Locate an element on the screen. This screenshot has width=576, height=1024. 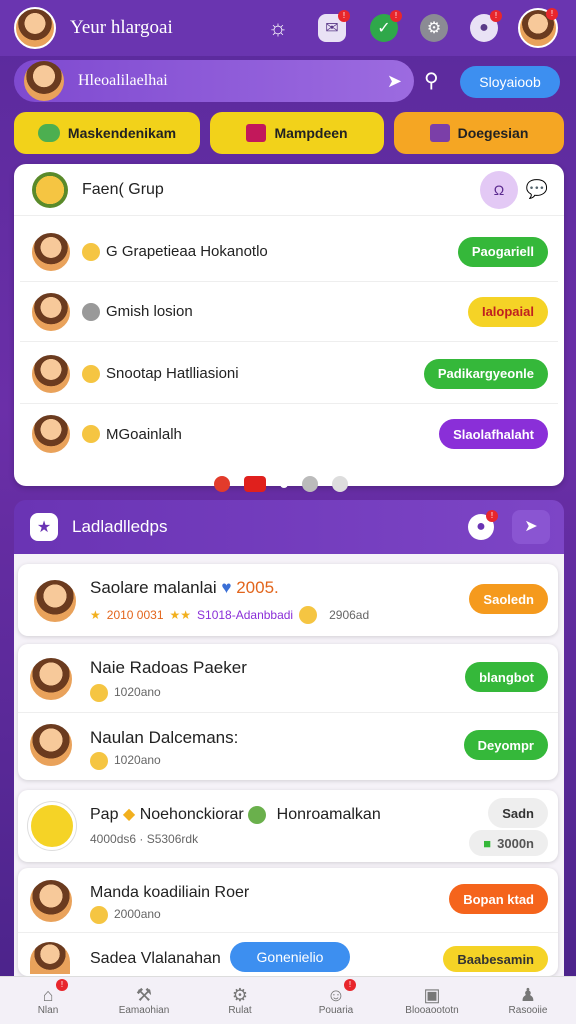
category-1: Maskendenikam is located at coordinates (107, 133).